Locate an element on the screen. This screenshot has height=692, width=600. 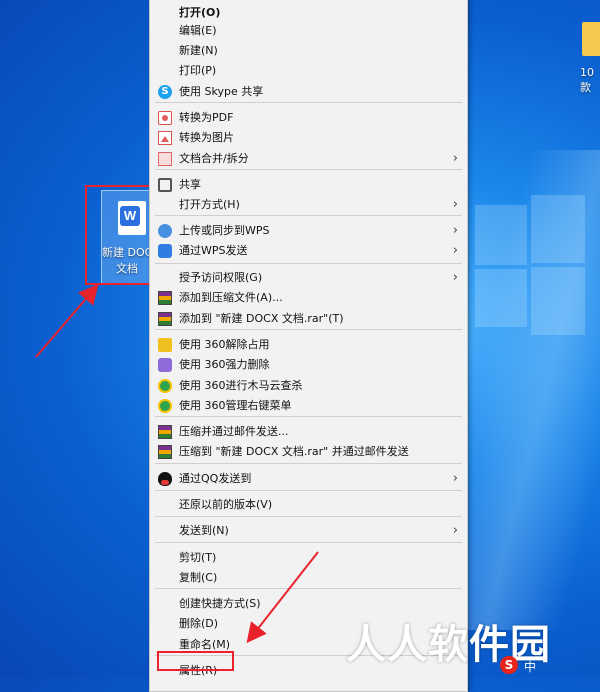
arrow-to-properties is located at coordinates (282, 597).